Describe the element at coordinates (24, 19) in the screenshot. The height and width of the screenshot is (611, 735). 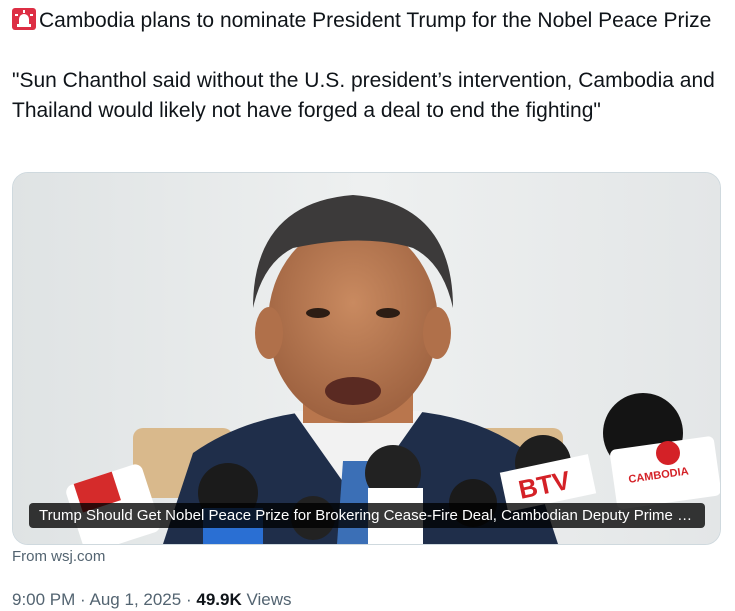
I see `rotating-light-icon` at that location.